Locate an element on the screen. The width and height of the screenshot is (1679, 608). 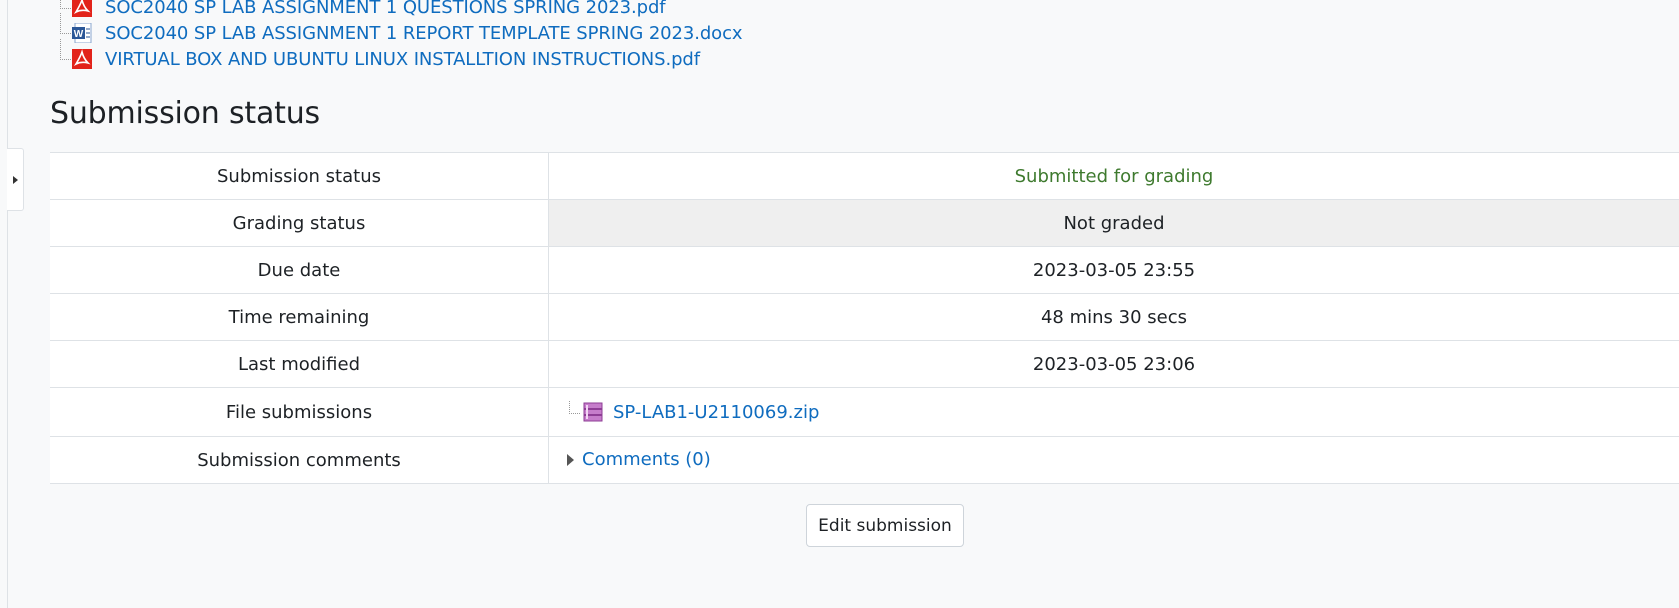
row-label: Last modified is located at coordinates (299, 364).